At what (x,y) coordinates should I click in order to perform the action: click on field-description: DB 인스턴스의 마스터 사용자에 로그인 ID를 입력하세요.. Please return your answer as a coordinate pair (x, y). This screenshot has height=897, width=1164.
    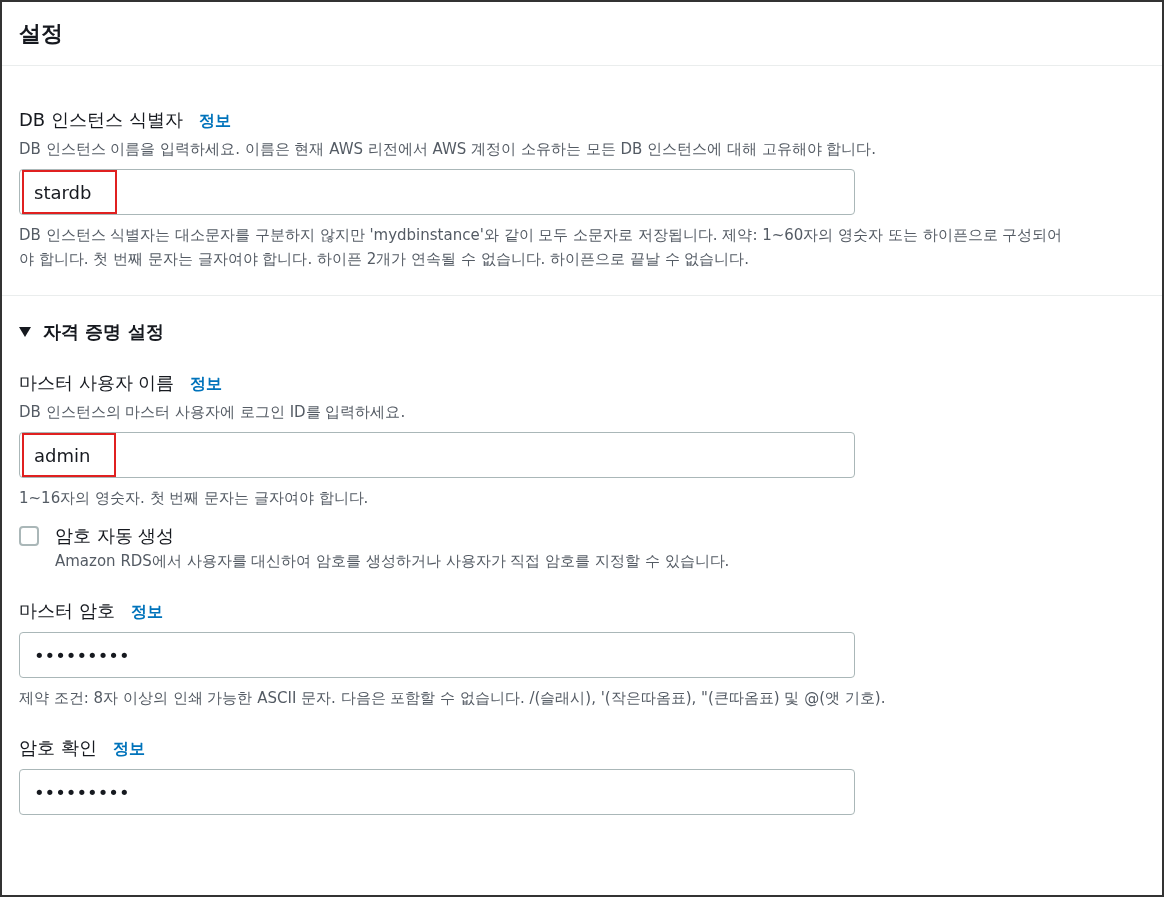
    Looking at the image, I should click on (213, 412).